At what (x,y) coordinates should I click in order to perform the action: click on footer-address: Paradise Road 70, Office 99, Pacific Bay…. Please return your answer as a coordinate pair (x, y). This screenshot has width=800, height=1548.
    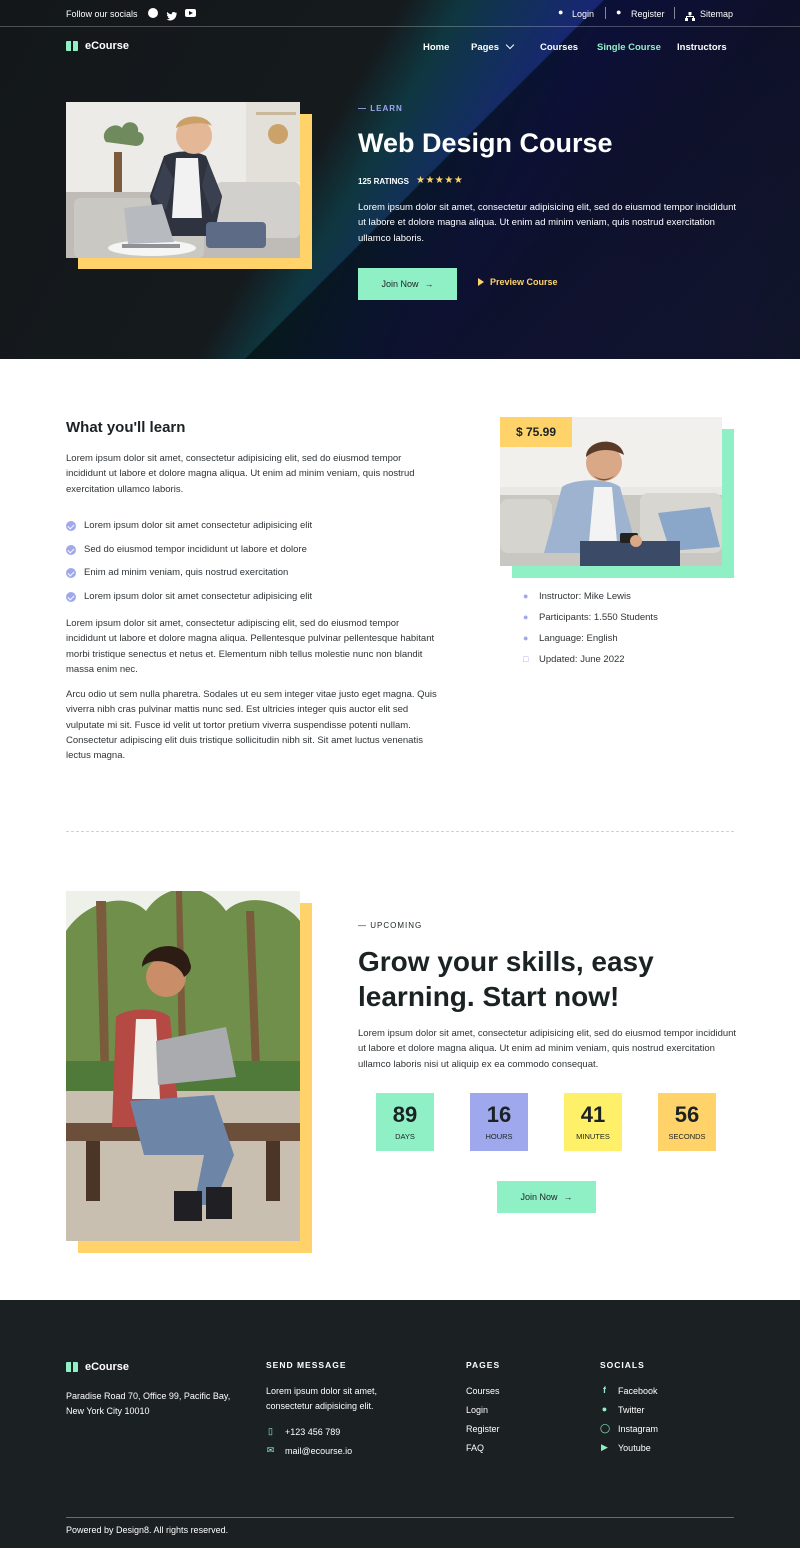
    Looking at the image, I should click on (148, 1403).